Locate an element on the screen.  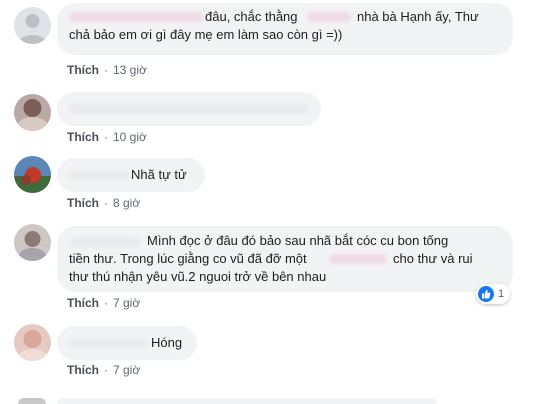
comment-bubble: Hóng is located at coordinates (127, 343).